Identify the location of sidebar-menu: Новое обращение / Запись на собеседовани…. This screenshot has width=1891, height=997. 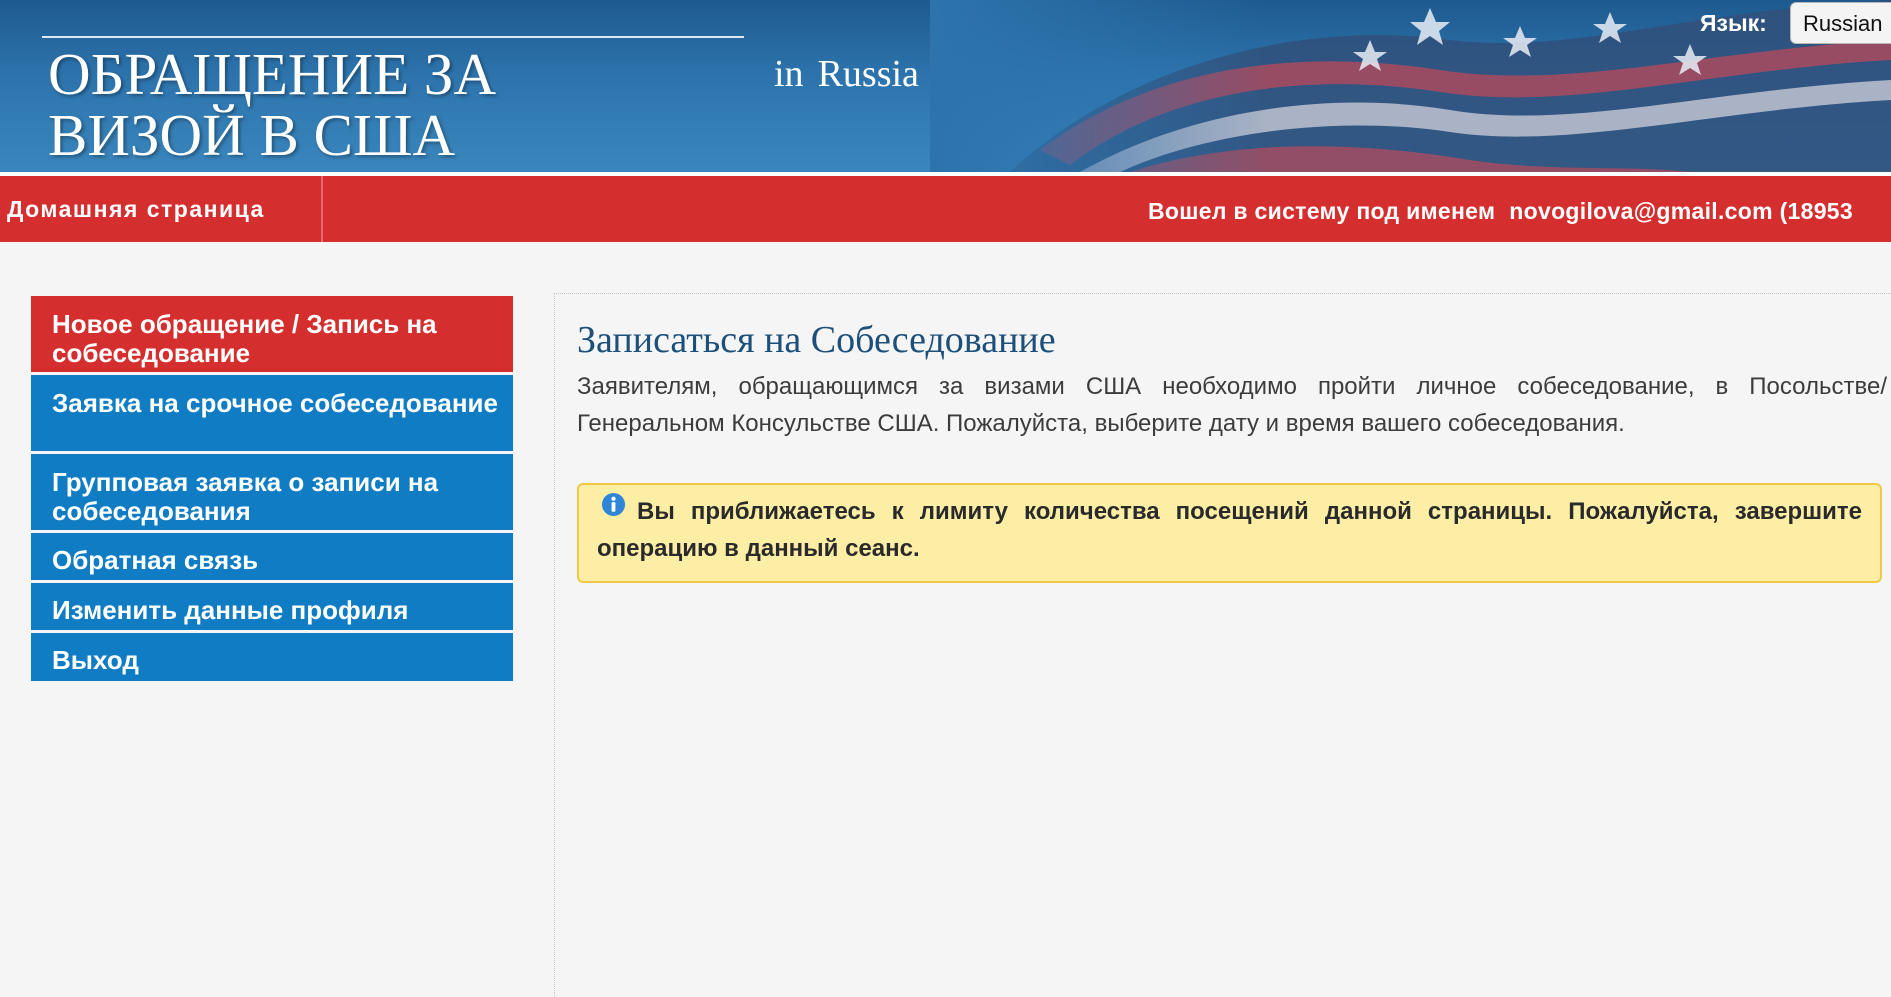
(272, 488).